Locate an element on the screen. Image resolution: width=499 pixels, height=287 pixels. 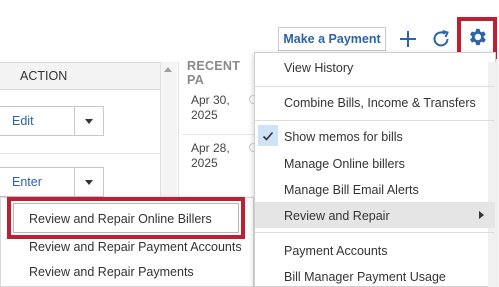
review-repair-payment-accounts-item: Review and Repair Payment Accounts is located at coordinates (135, 247).